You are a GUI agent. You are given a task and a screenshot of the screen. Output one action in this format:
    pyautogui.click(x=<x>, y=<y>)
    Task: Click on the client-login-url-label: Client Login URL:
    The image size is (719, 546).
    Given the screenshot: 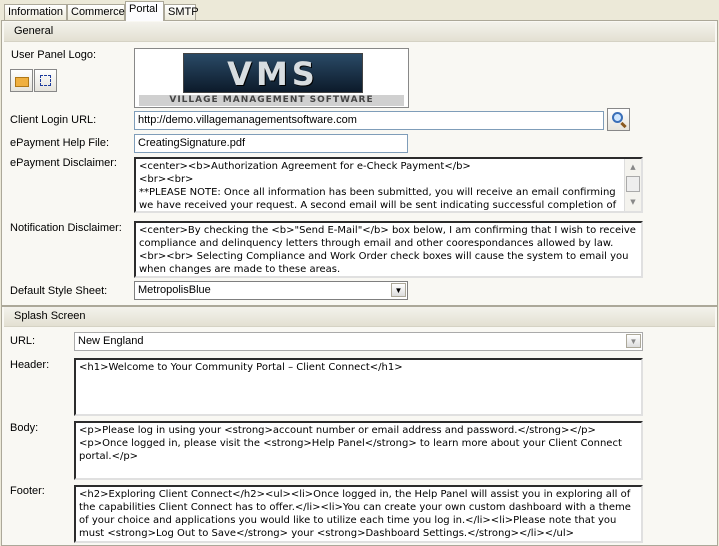 What is the action you would take?
    pyautogui.click(x=53, y=120)
    